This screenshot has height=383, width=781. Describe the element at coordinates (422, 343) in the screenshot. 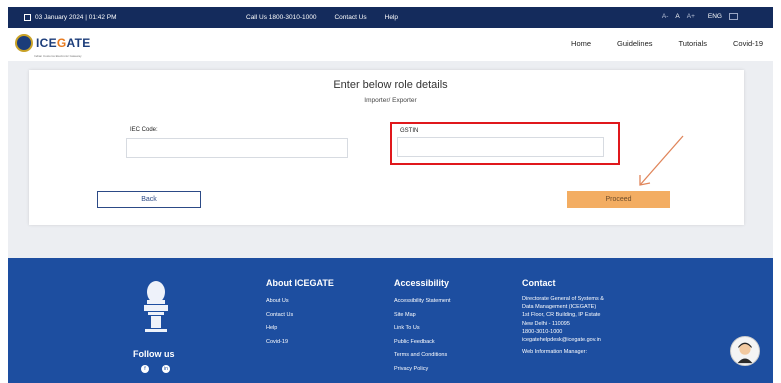

I see `footer-link-public-feedback: Public Feedback` at that location.